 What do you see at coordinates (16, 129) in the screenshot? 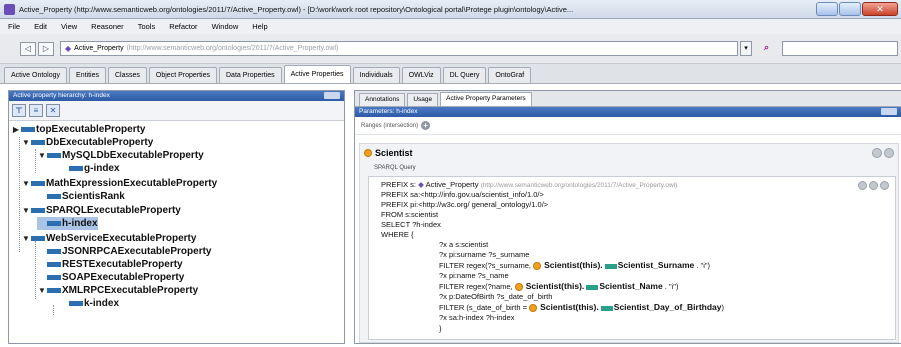
I see `expand-arrow-icon: ▶` at bounding box center [16, 129].